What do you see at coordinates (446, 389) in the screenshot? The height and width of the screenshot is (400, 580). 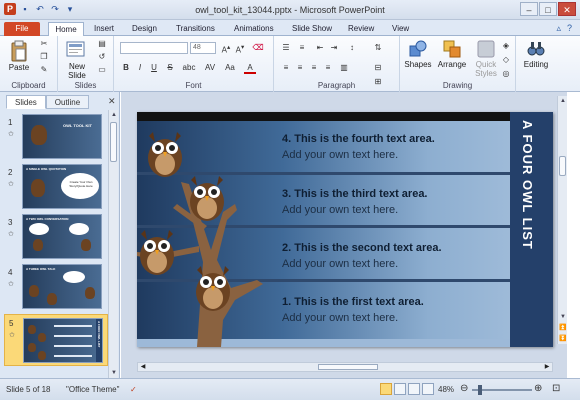 I see `zoom-level: 48%` at bounding box center [446, 389].